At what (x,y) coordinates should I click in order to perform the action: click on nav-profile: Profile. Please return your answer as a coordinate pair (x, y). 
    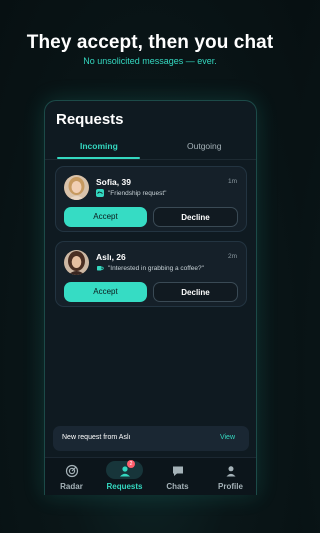
    Looking at the image, I should click on (230, 476).